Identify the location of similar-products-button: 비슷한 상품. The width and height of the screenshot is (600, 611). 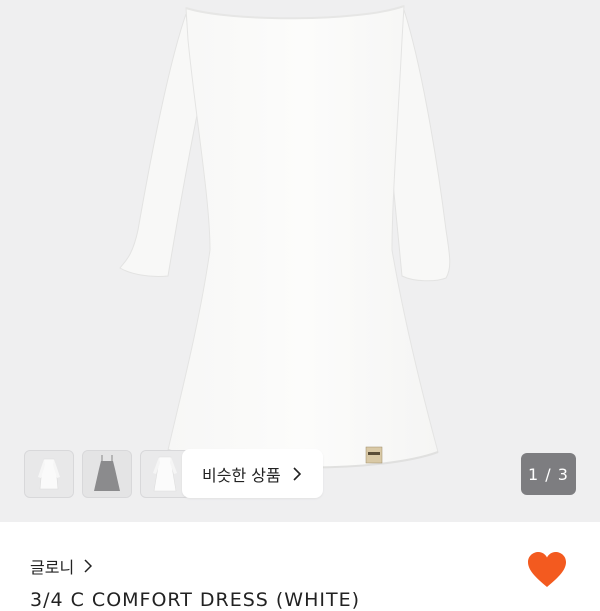
(252, 473).